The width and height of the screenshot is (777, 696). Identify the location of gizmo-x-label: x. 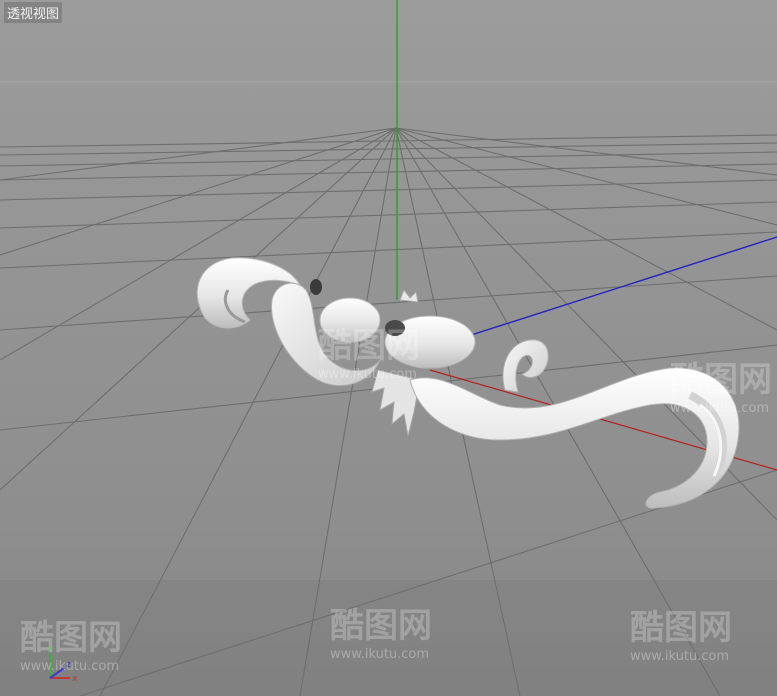
(75, 679).